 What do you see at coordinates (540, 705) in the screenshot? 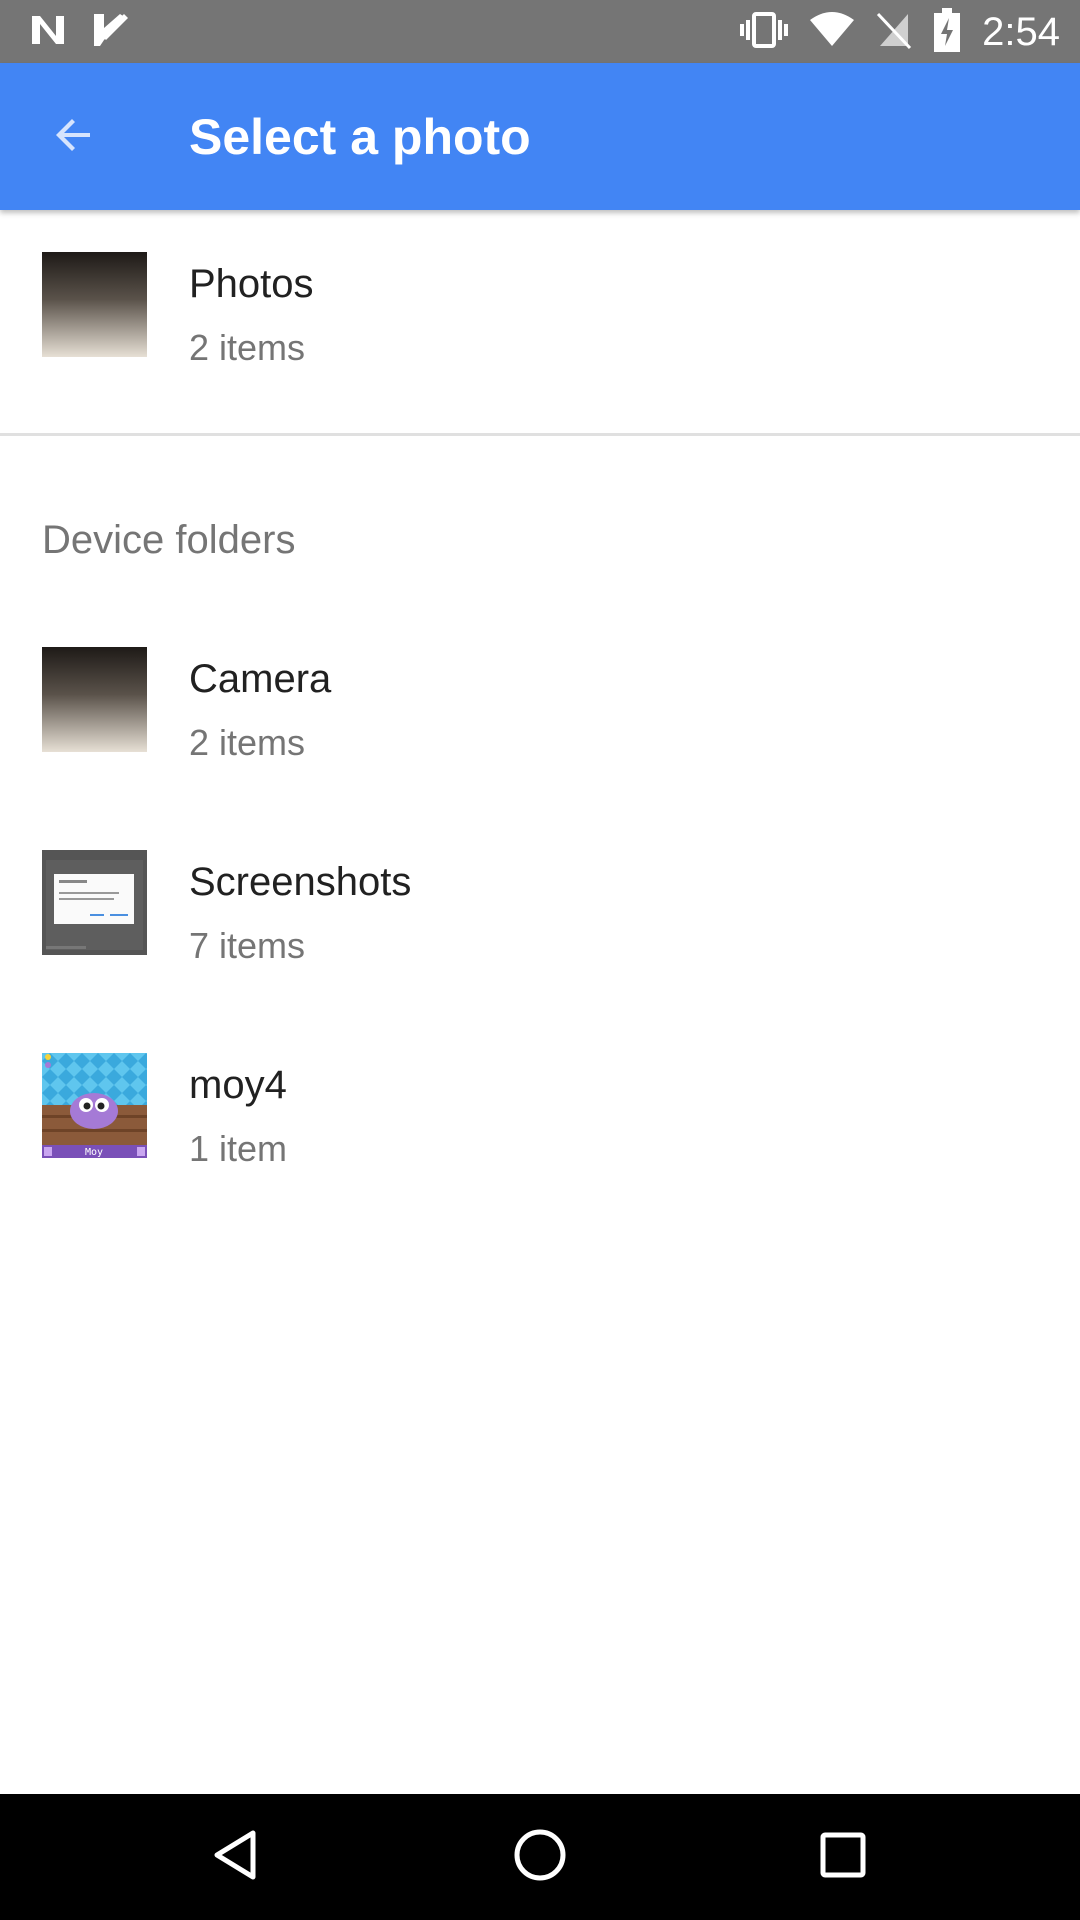
I see `folder-row-camera: Camera 2 items` at bounding box center [540, 705].